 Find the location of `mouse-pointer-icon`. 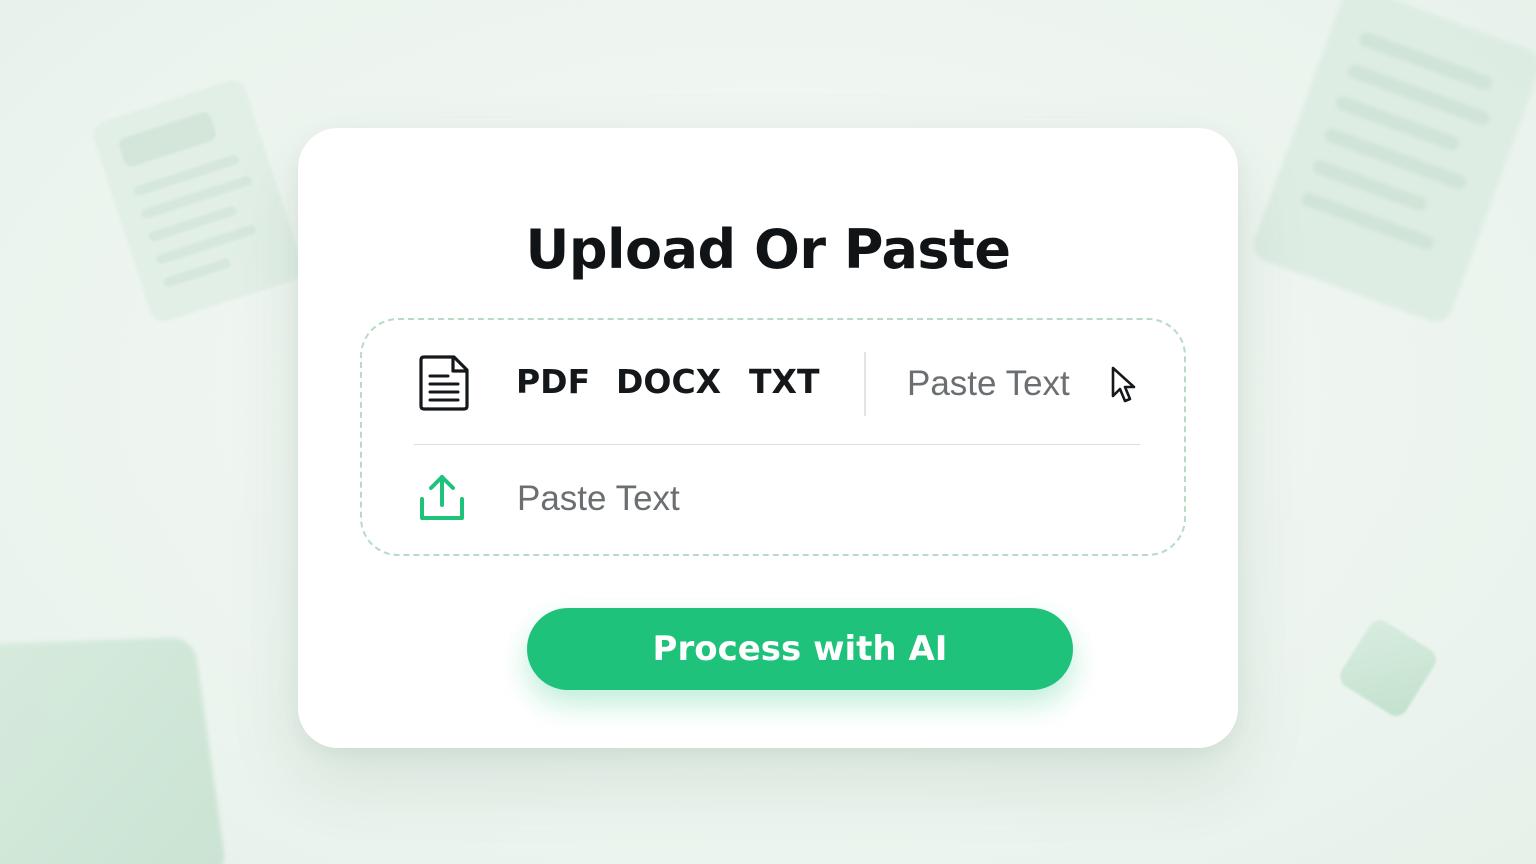

mouse-pointer-icon is located at coordinates (1123, 385).